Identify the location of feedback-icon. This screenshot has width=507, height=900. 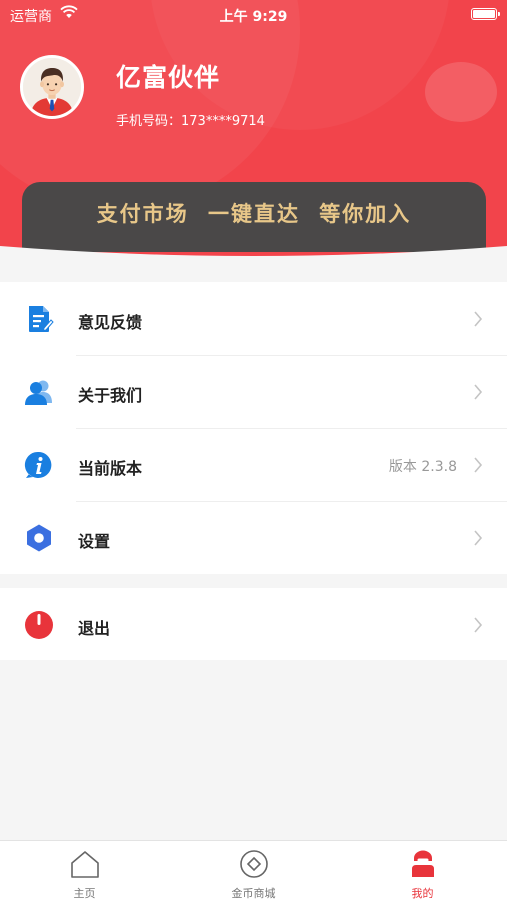
(39, 319).